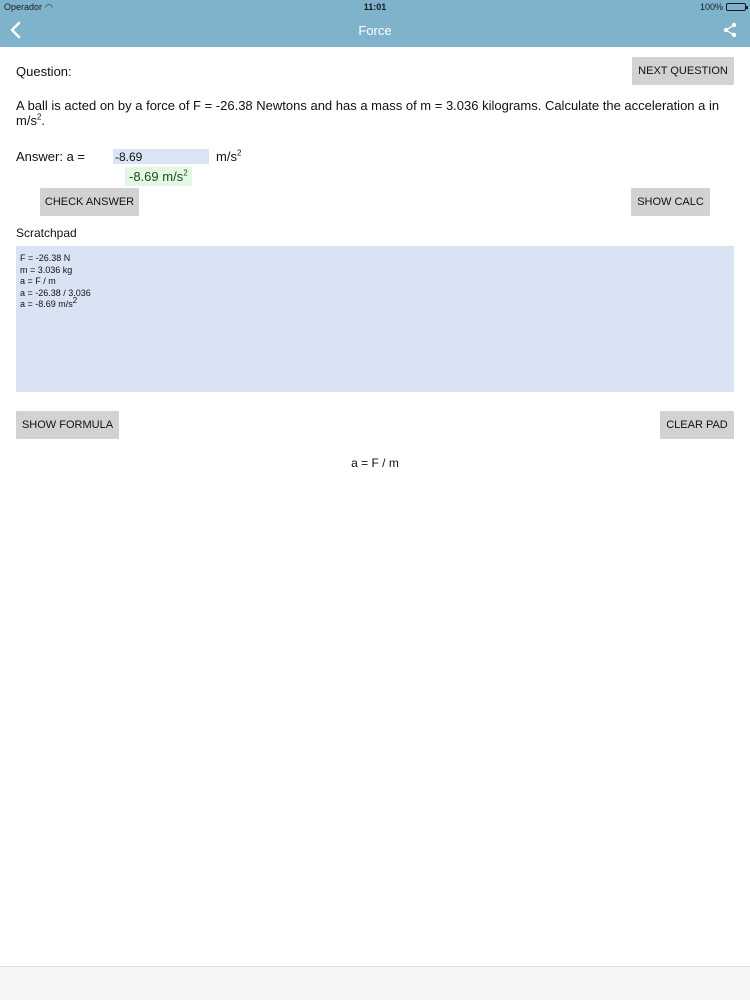 The height and width of the screenshot is (1000, 750). Describe the element at coordinates (737, 7) in the screenshot. I see `battery-icon` at that location.